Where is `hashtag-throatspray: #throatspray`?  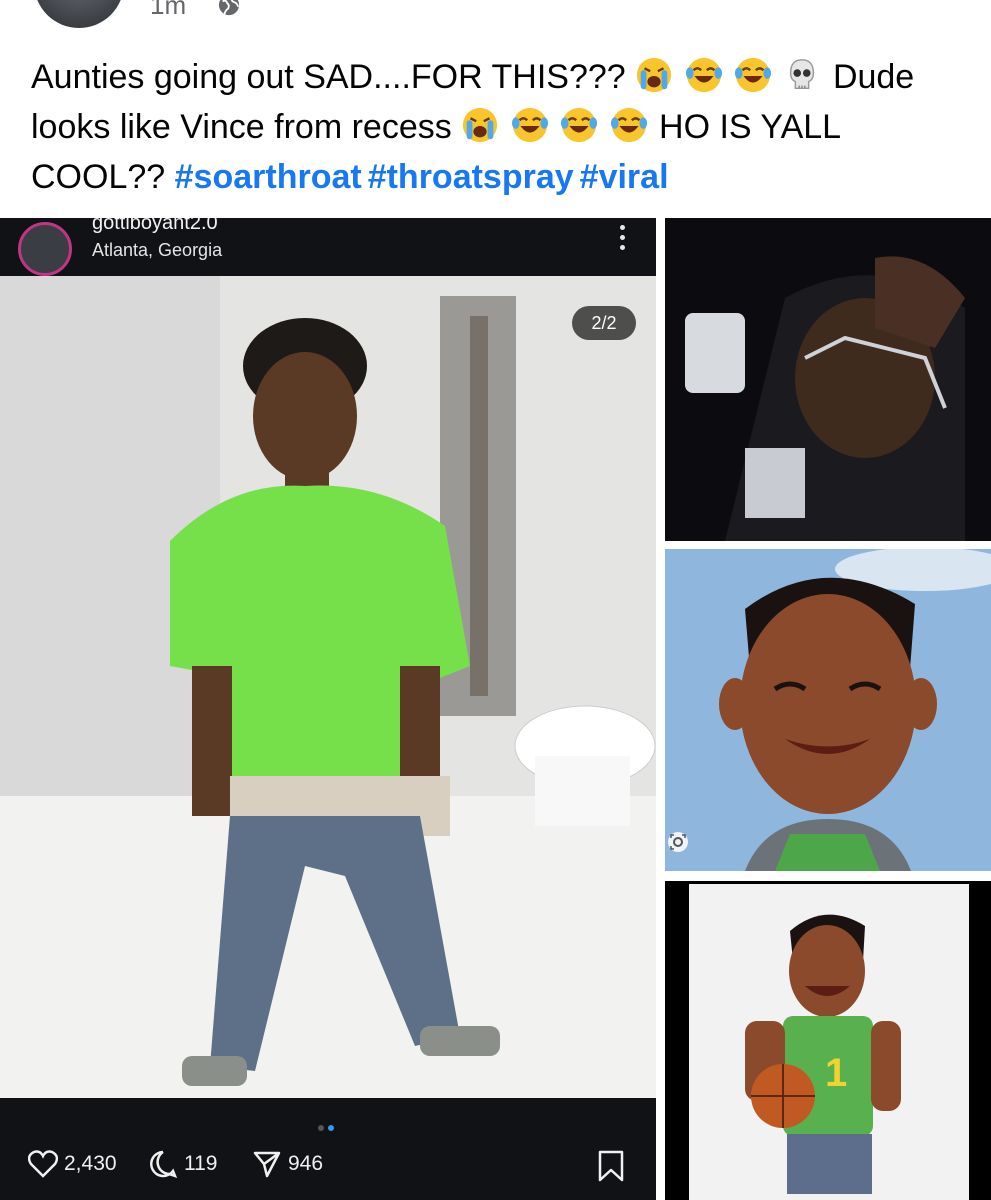
hashtag-throatspray: #throatspray is located at coordinates (471, 177).